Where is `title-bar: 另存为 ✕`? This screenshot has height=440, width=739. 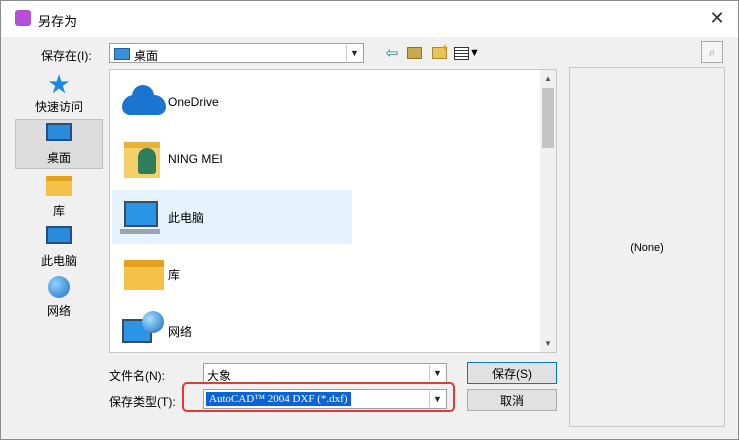 title-bar: 另存为 ✕ is located at coordinates (369, 19).